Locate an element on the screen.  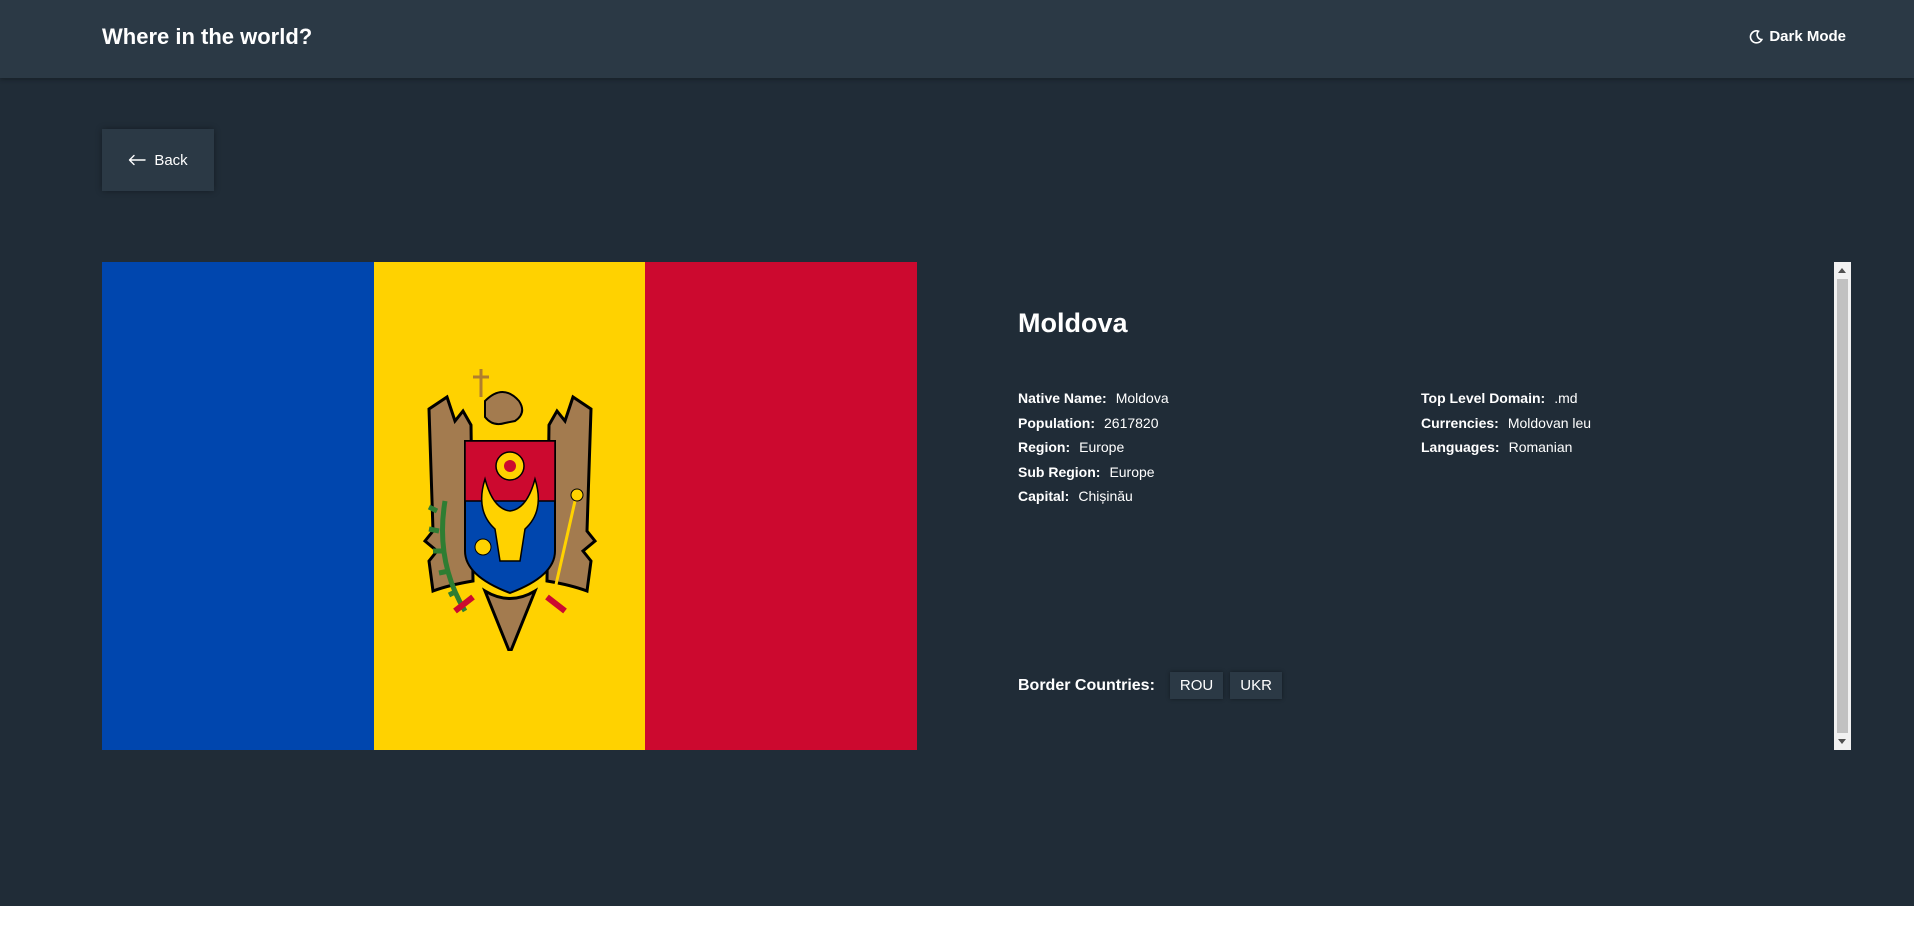
details-scrollbar is located at coordinates (1842, 506).